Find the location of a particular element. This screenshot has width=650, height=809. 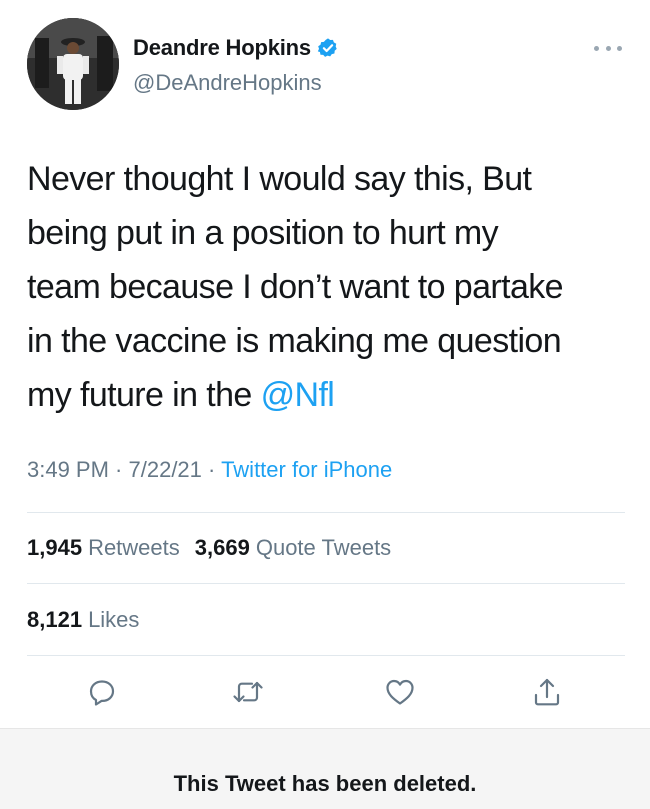

reply-button is located at coordinates (102, 692).